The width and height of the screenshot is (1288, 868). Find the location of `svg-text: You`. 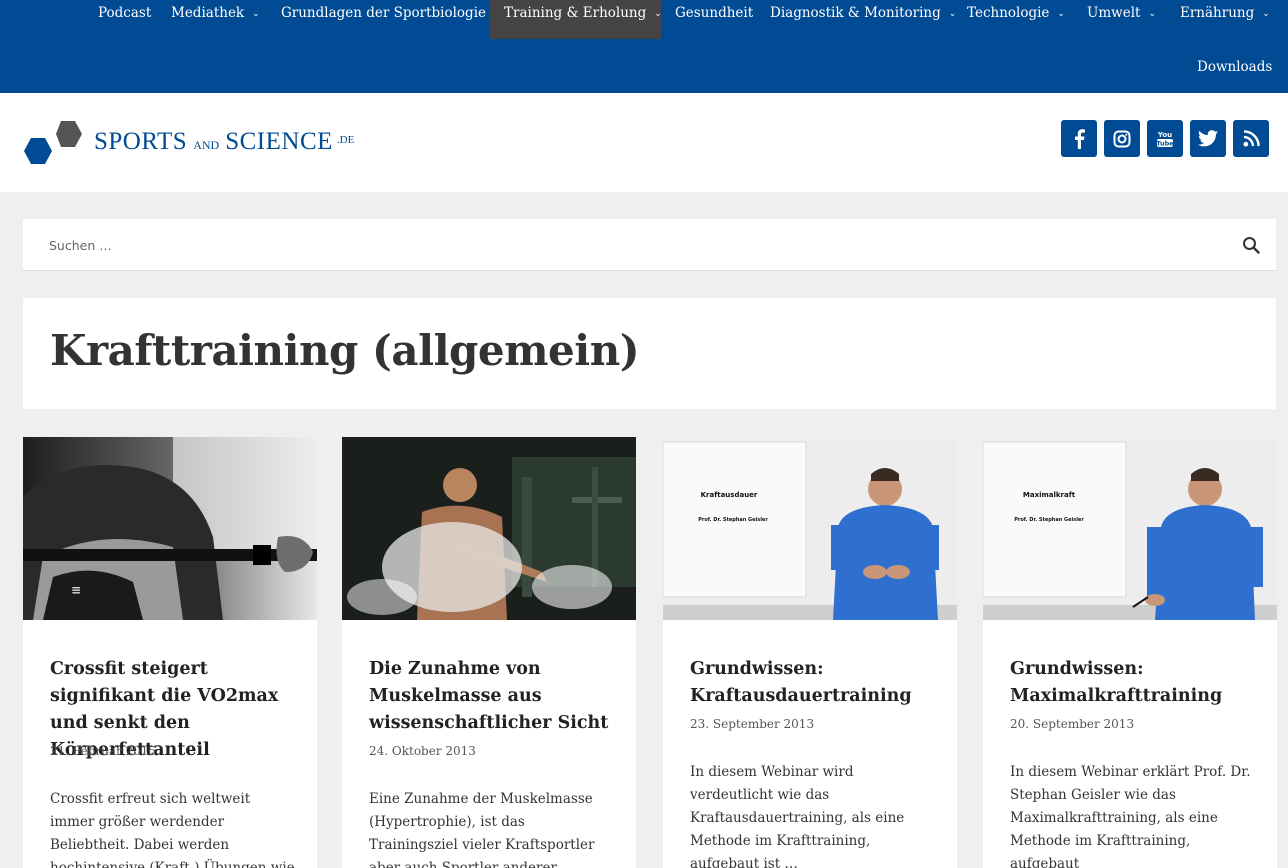

svg-text: You is located at coordinates (1164, 135).